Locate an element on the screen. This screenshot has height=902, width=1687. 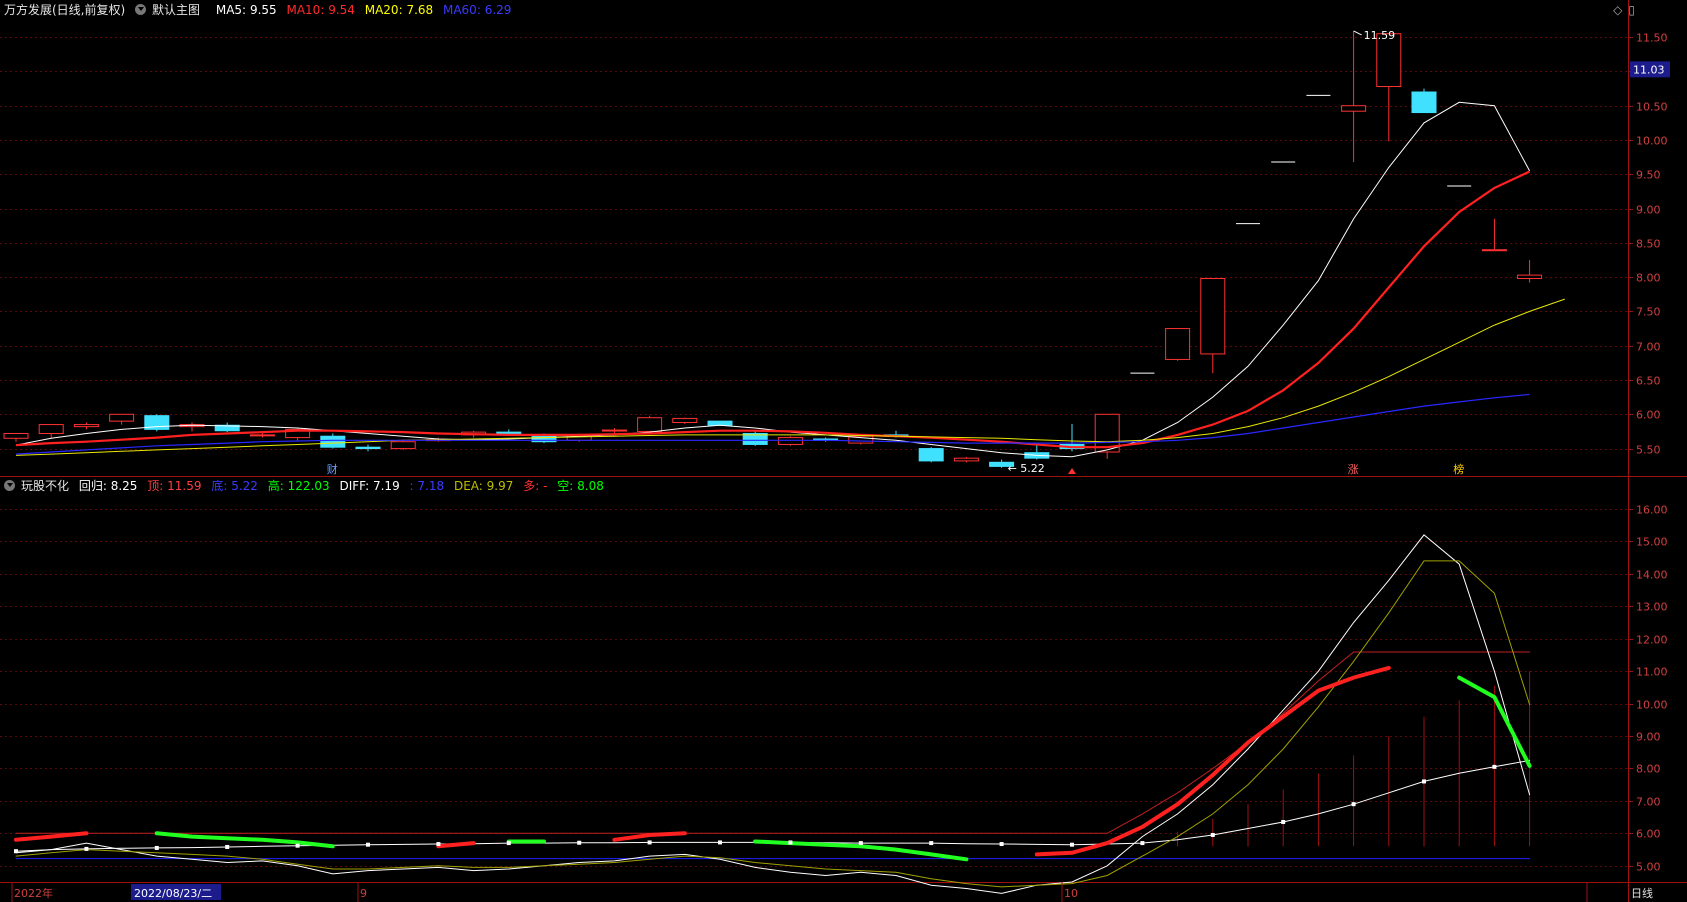
unnamed-readout: : 7.18 is located at coordinates (427, 486).